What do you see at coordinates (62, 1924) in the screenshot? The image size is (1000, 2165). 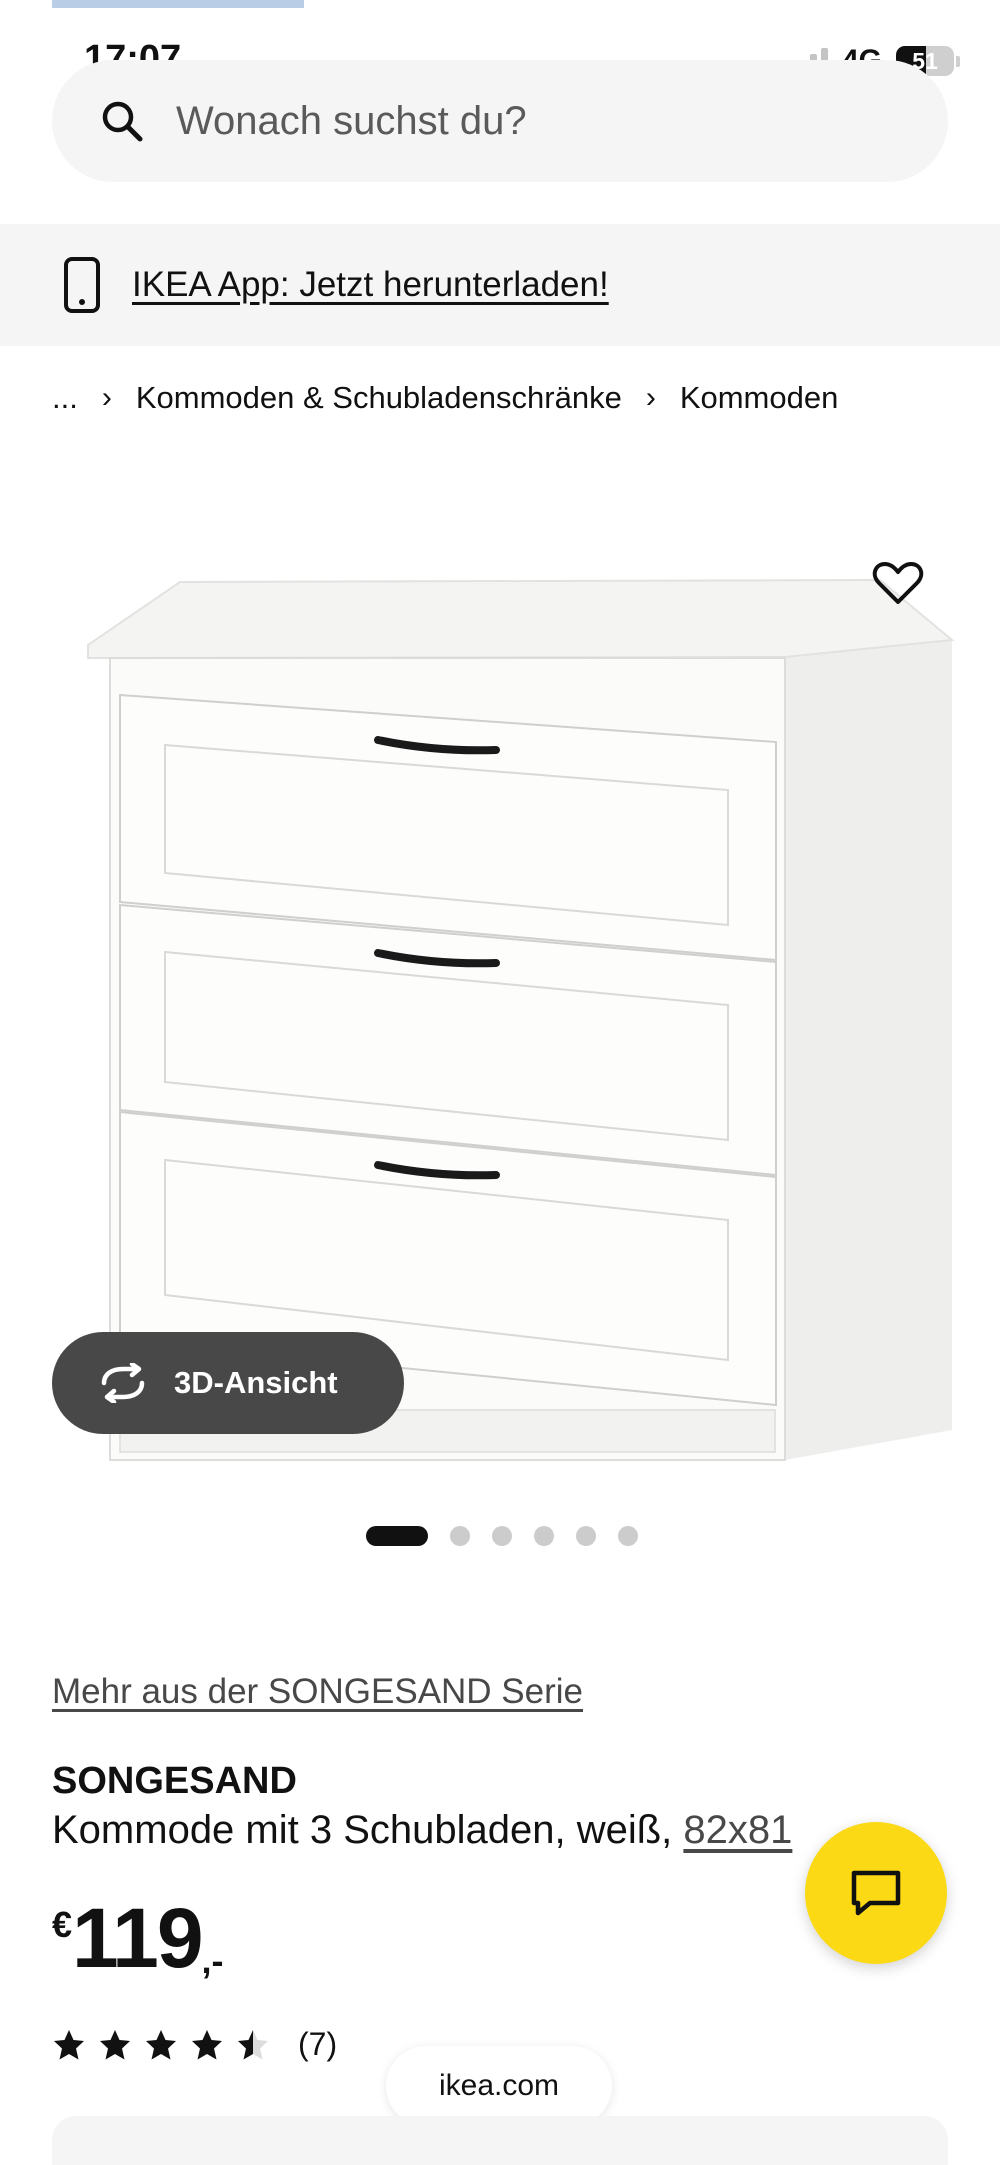 I see `price-currency: €` at bounding box center [62, 1924].